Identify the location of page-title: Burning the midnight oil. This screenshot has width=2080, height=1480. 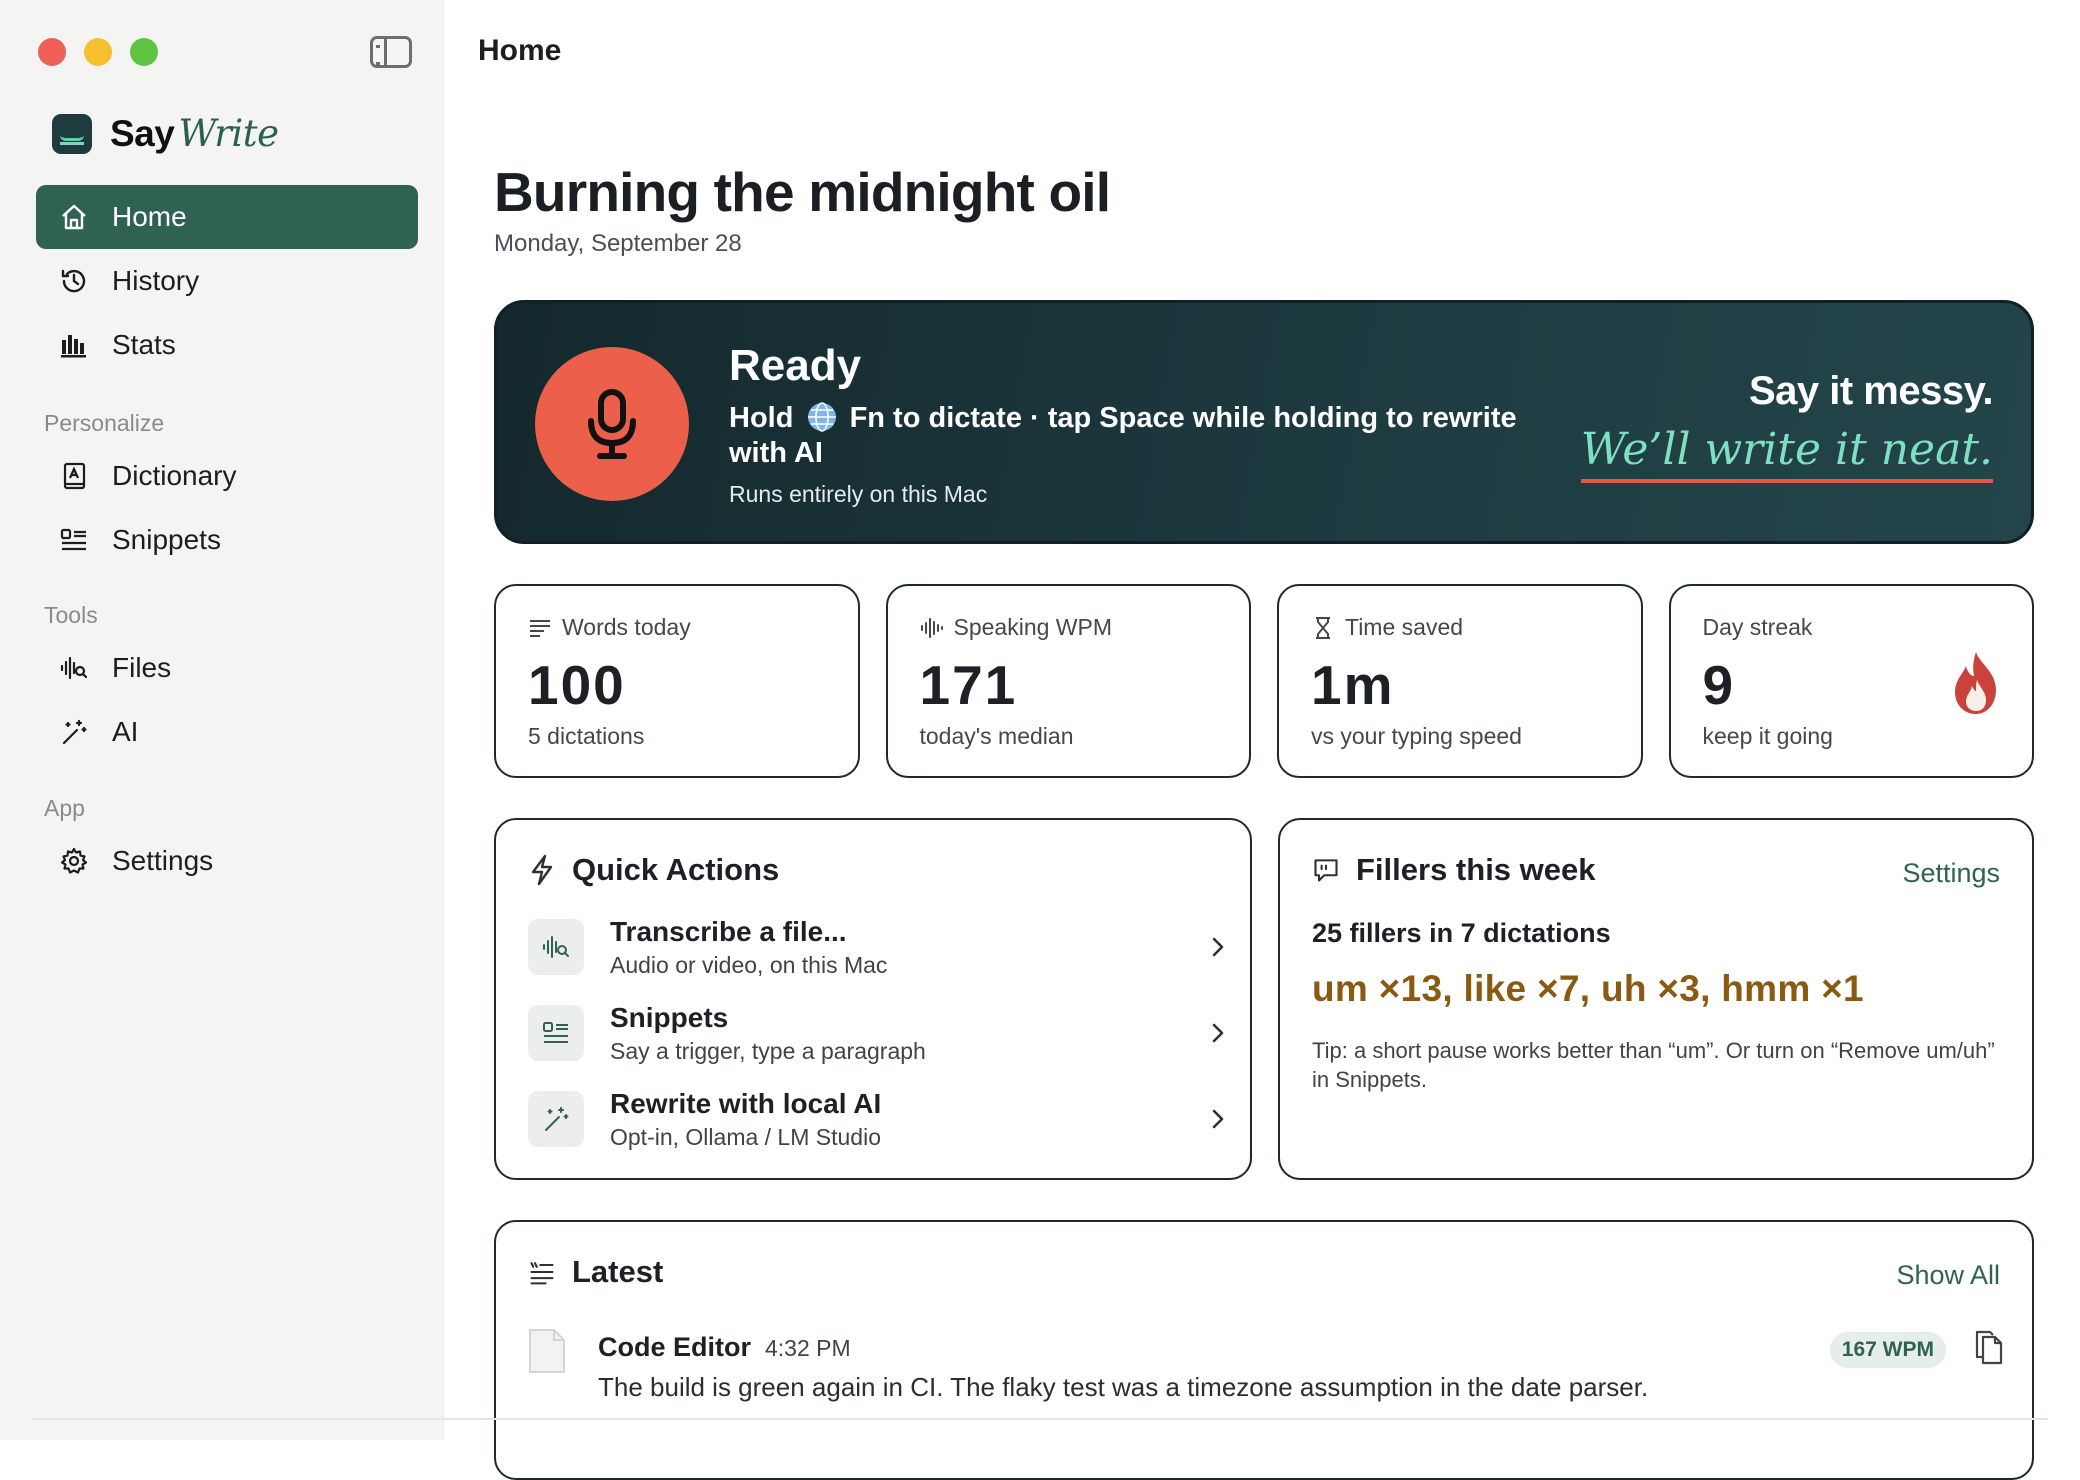
(802, 192).